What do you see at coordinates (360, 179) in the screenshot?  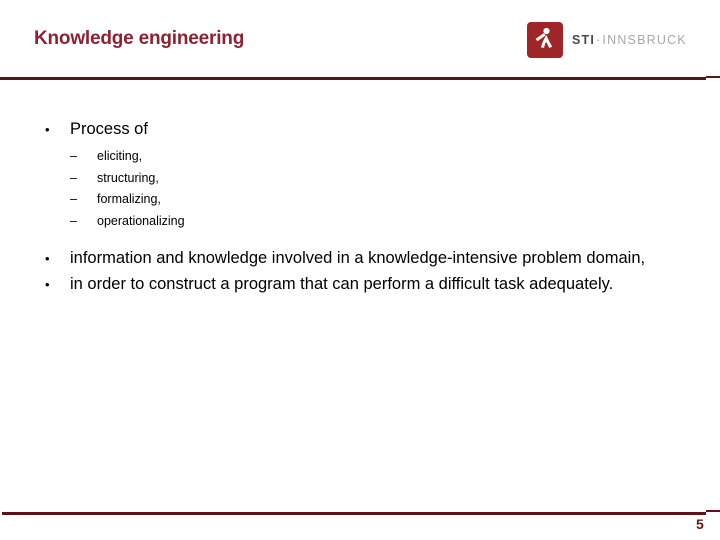 I see `sub-bullet-item: – structuring,` at bounding box center [360, 179].